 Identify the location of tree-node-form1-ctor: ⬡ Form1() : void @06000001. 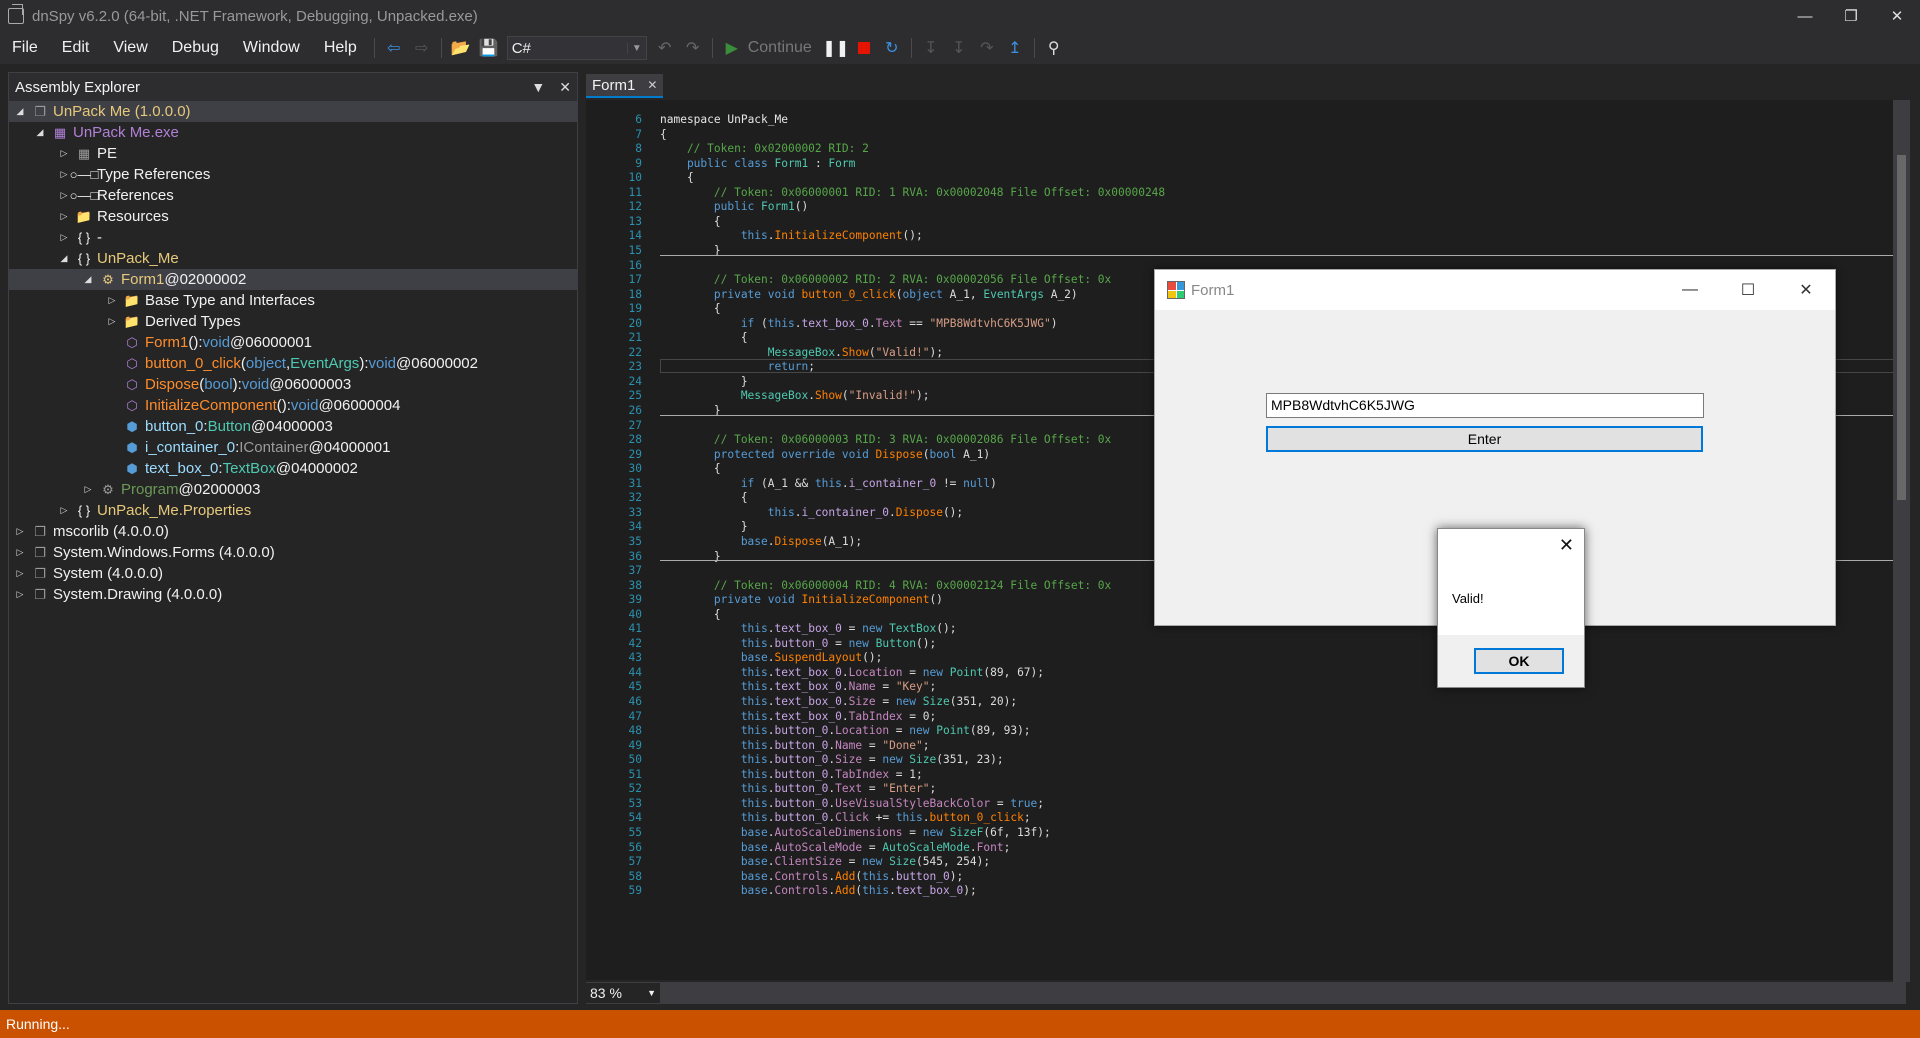
(293, 342).